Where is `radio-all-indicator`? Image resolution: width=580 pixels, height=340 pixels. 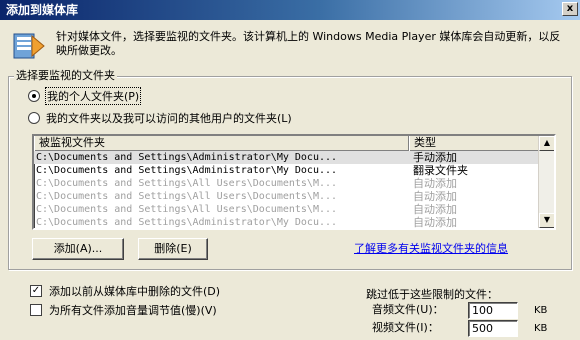 radio-all-indicator is located at coordinates (34, 118).